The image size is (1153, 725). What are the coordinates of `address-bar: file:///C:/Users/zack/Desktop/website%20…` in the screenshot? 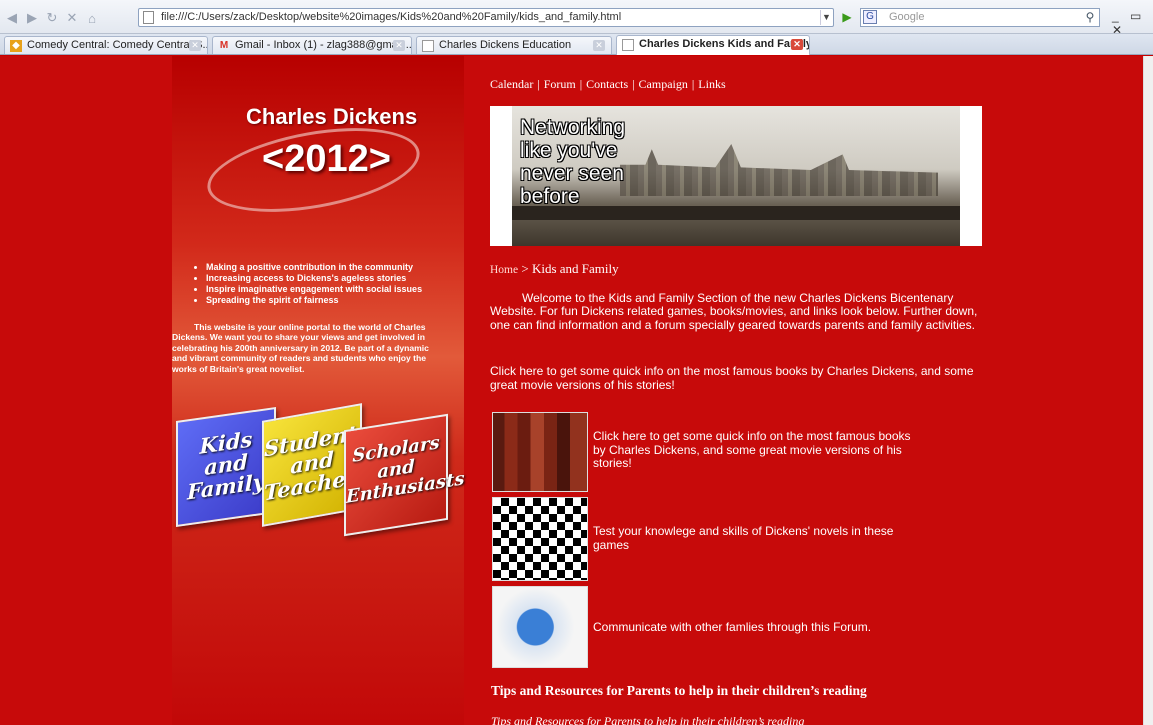 It's located at (486, 17).